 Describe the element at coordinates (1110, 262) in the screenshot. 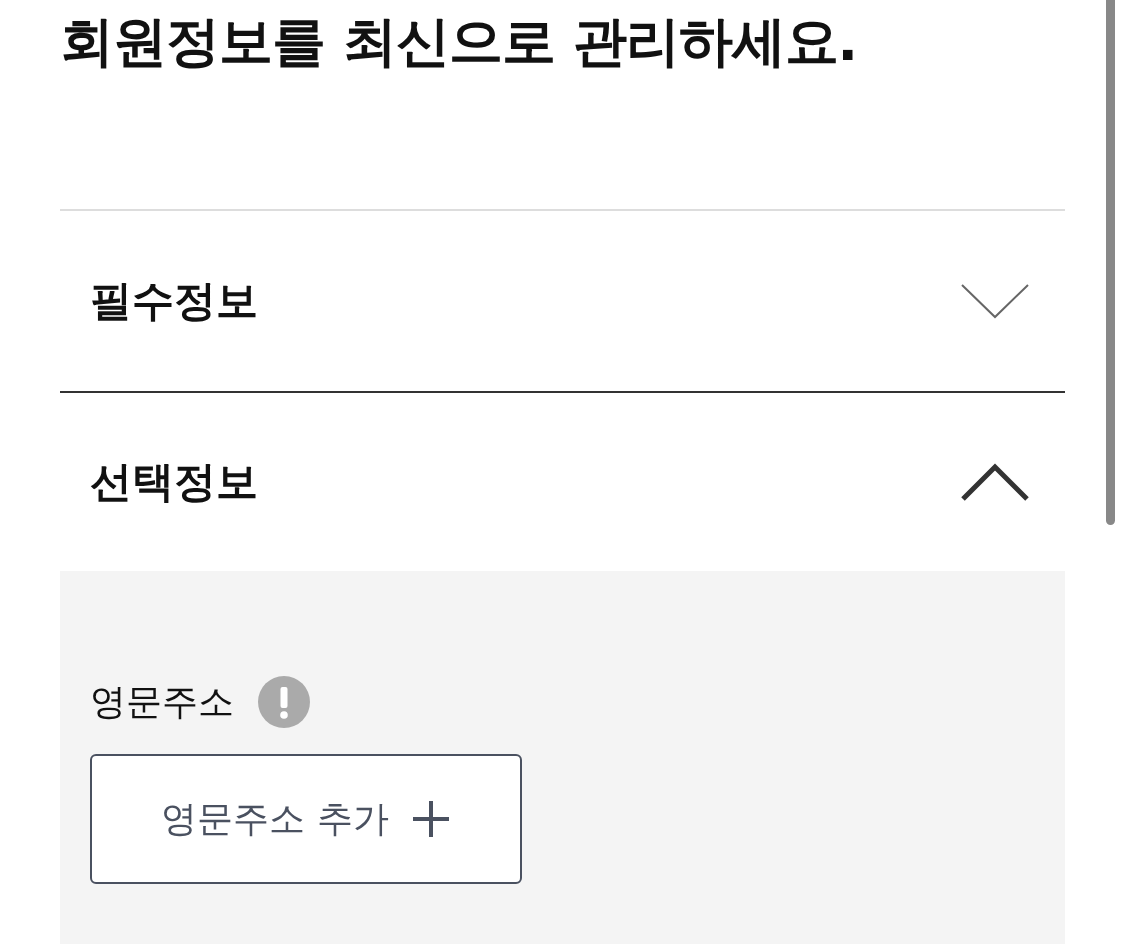

I see `scrollbar` at that location.